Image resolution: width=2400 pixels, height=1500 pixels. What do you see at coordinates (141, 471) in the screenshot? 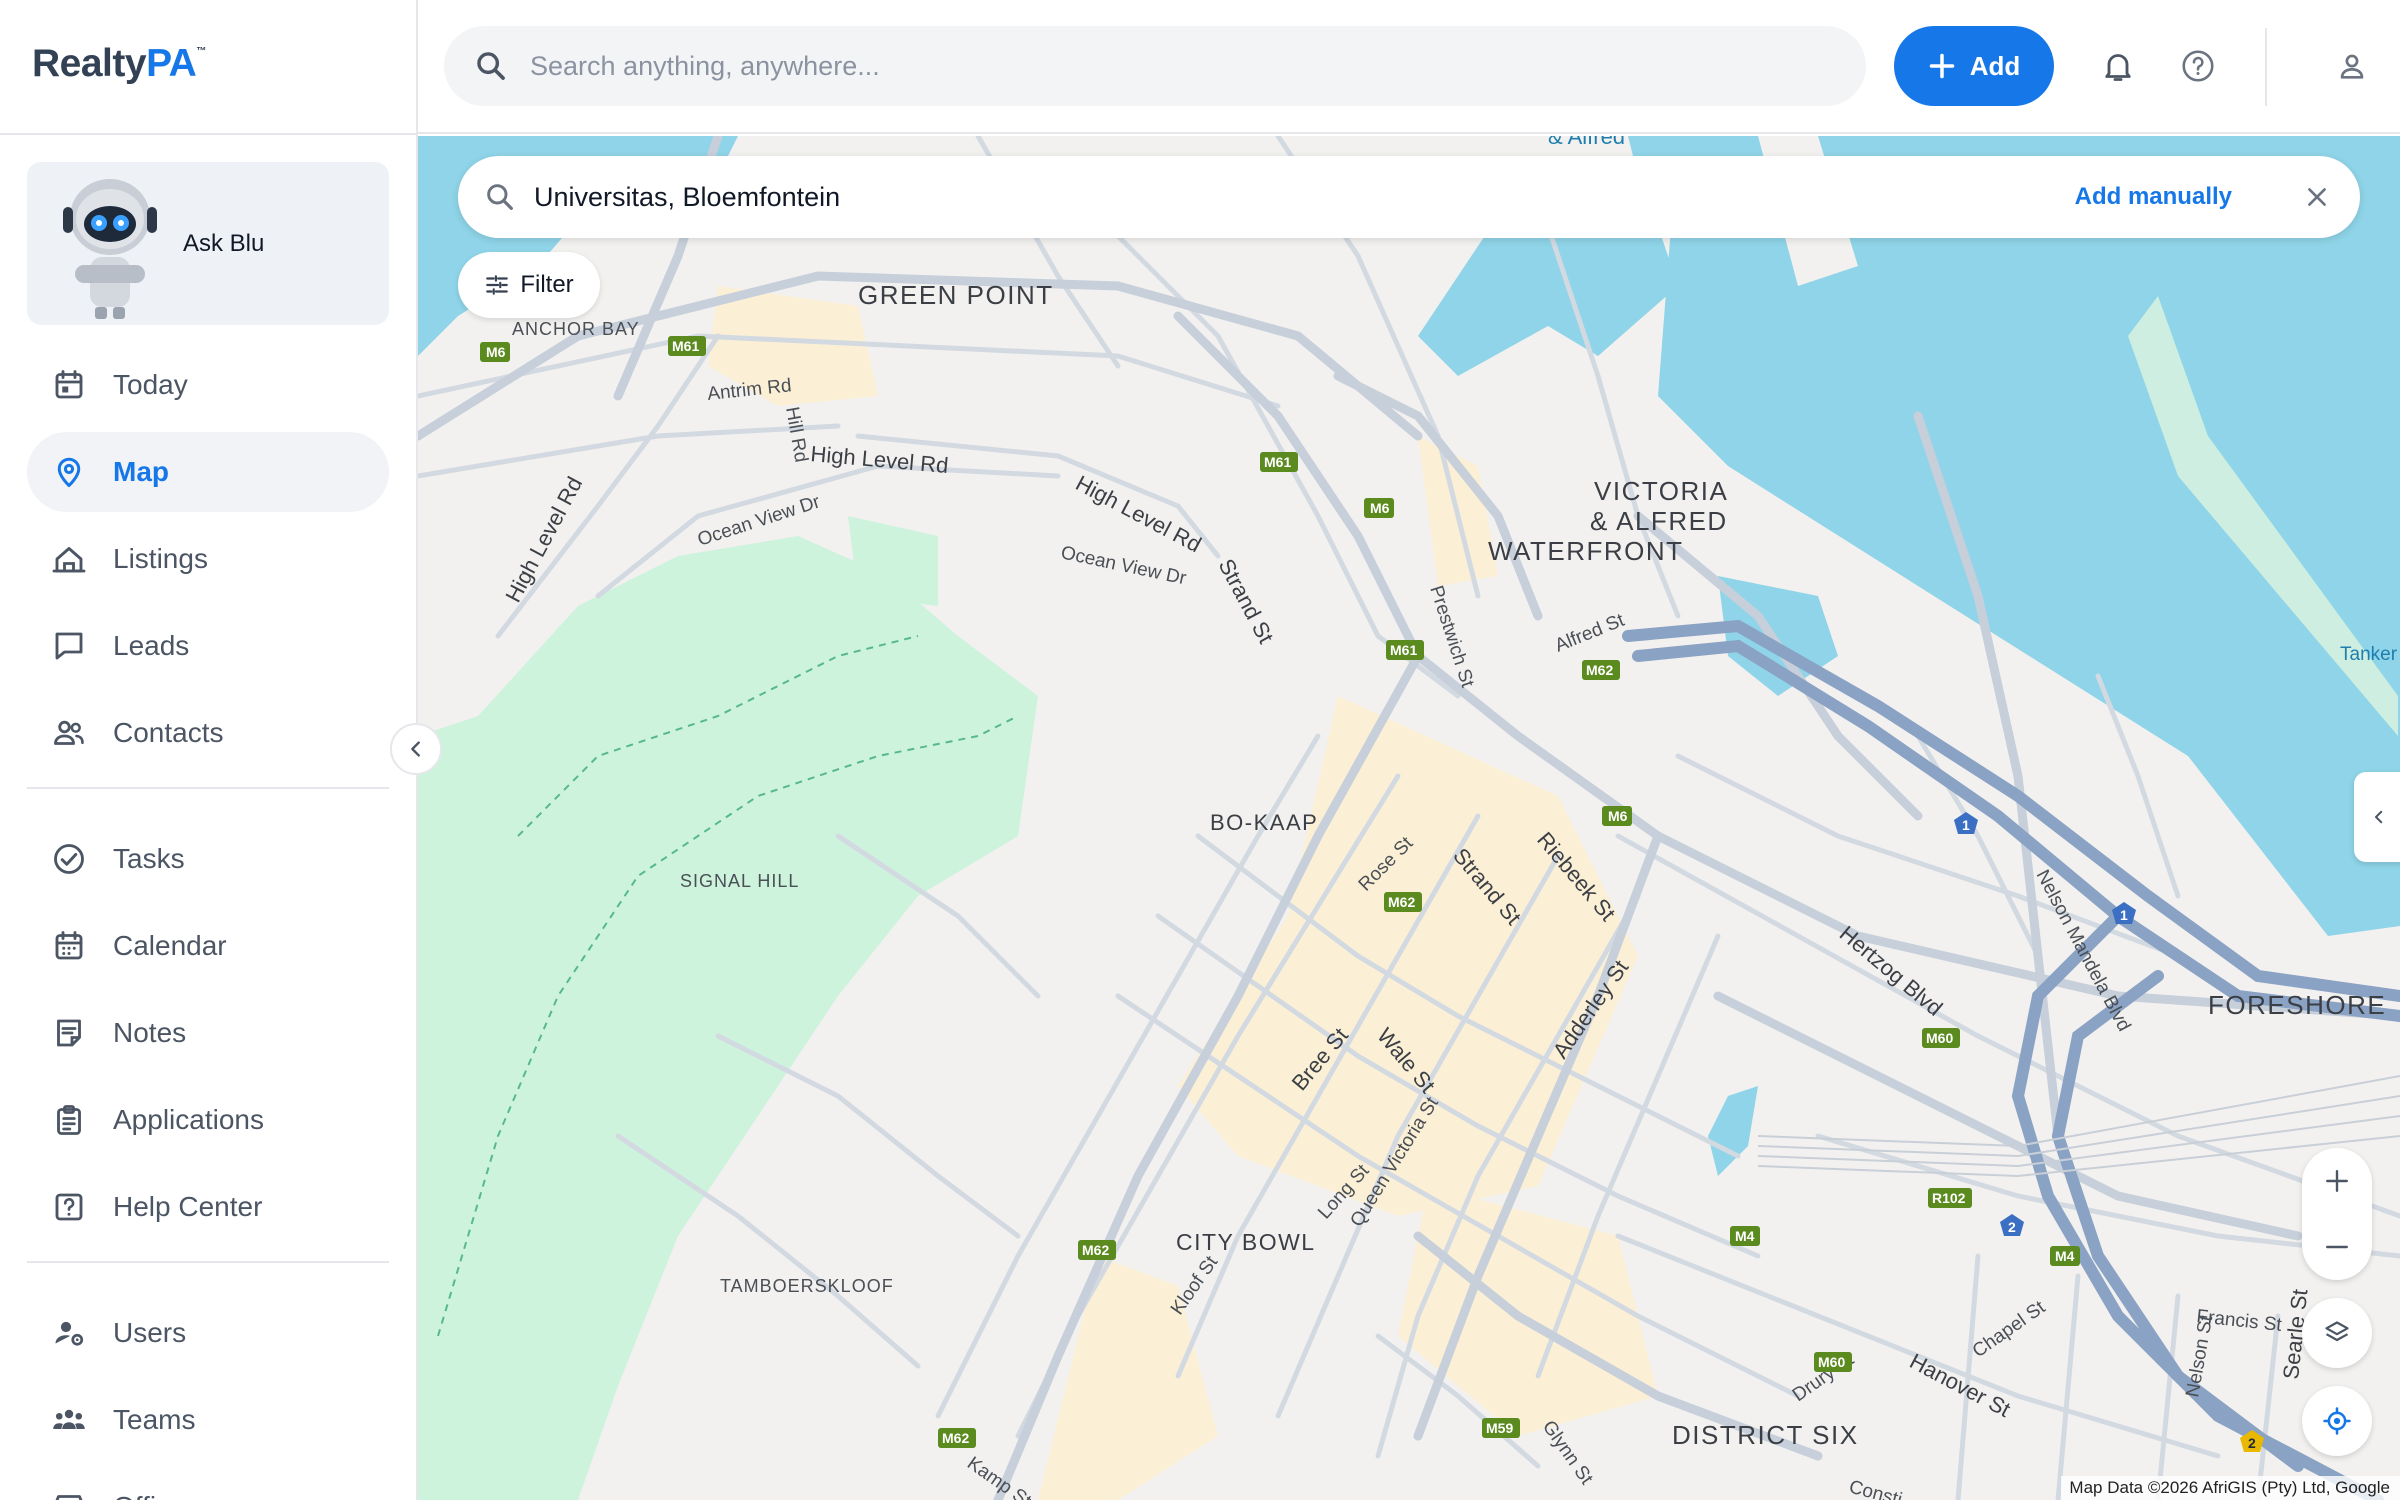
I see `sidebar-item-label: Map` at bounding box center [141, 471].